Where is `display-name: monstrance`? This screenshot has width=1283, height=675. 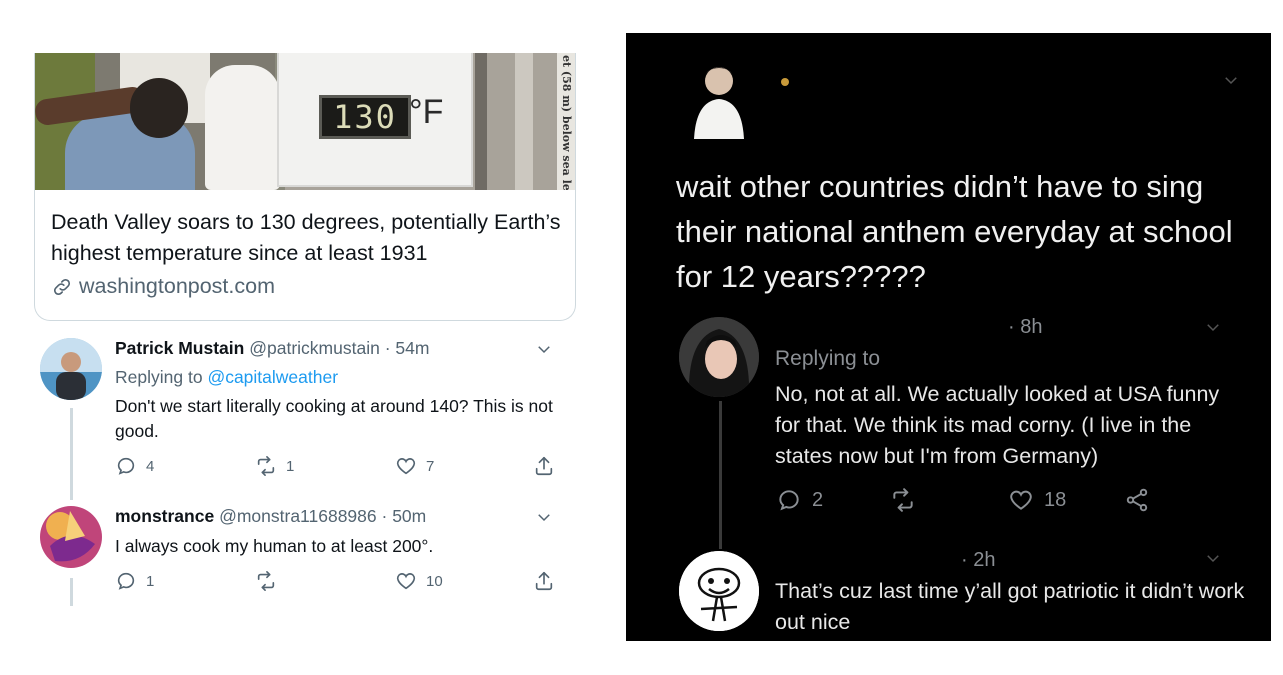
display-name: monstrance is located at coordinates (164, 516).